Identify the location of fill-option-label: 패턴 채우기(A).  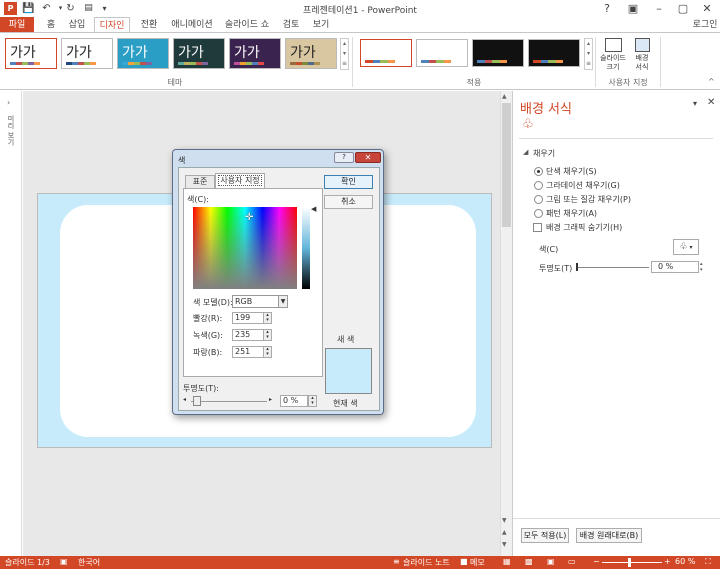
(572, 213).